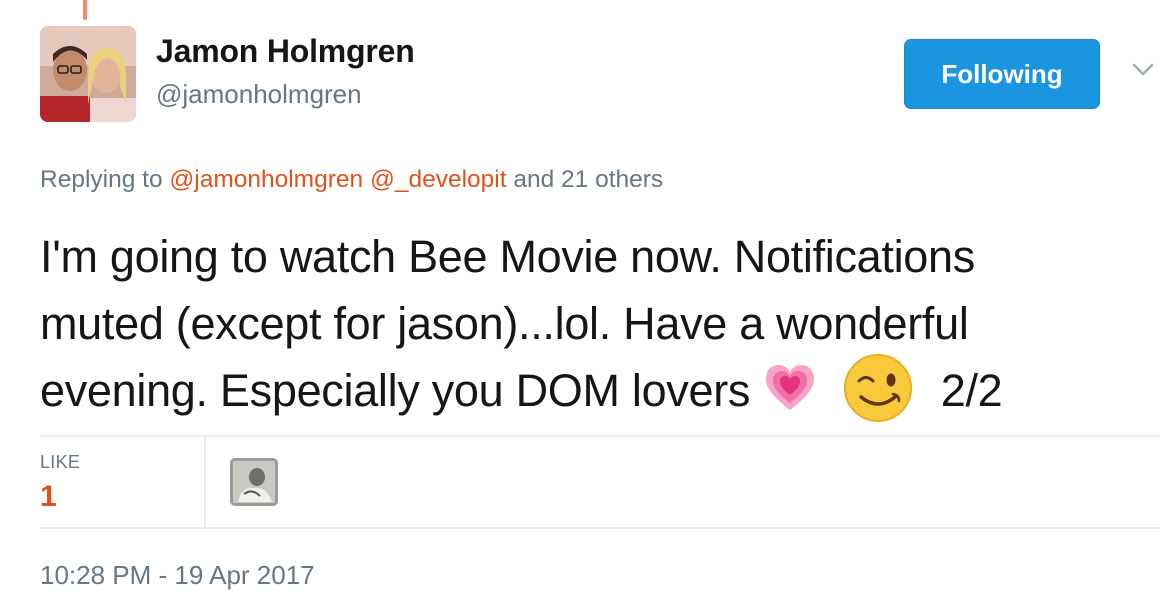 The height and width of the screenshot is (591, 1168). What do you see at coordinates (285, 51) in the screenshot?
I see `author-display-name: Jamon Holmgren` at bounding box center [285, 51].